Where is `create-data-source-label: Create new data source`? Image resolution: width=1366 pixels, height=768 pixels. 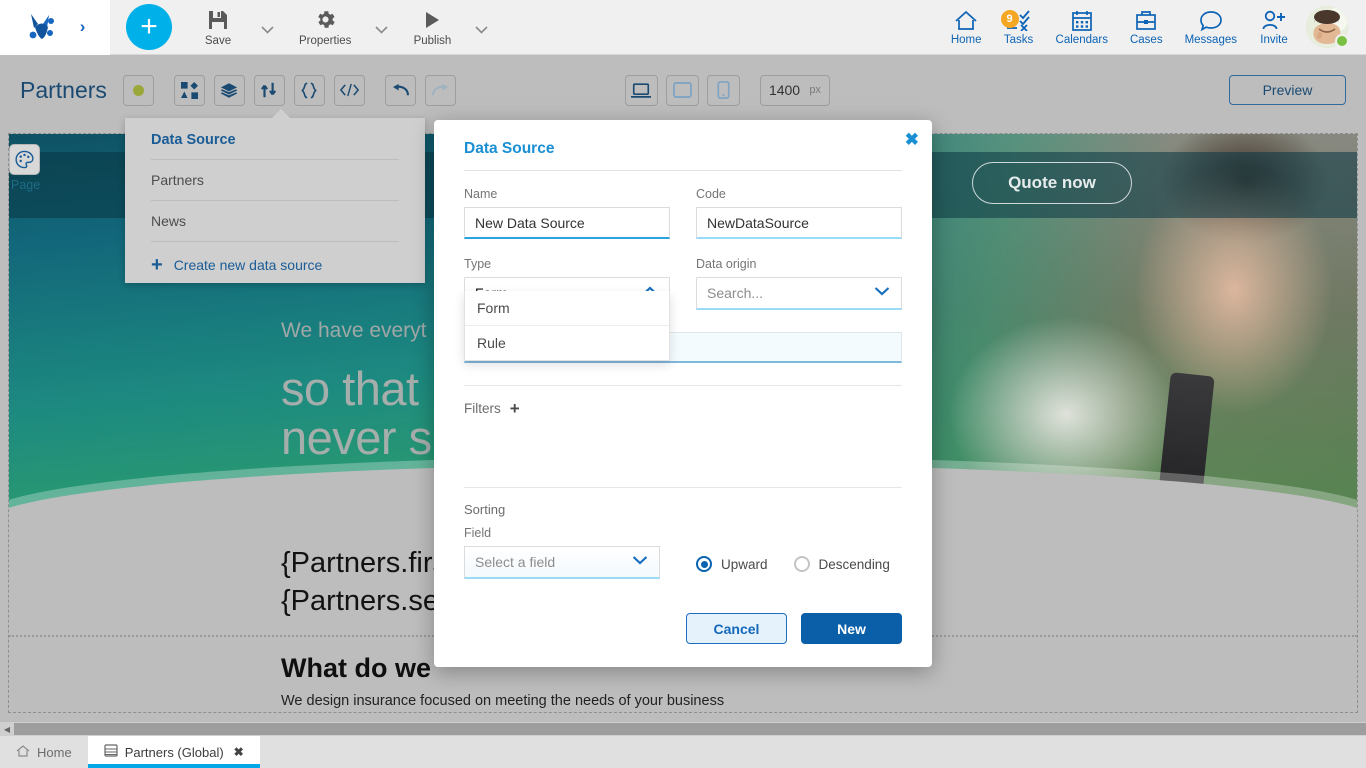 create-data-source-label: Create new data source is located at coordinates (248, 265).